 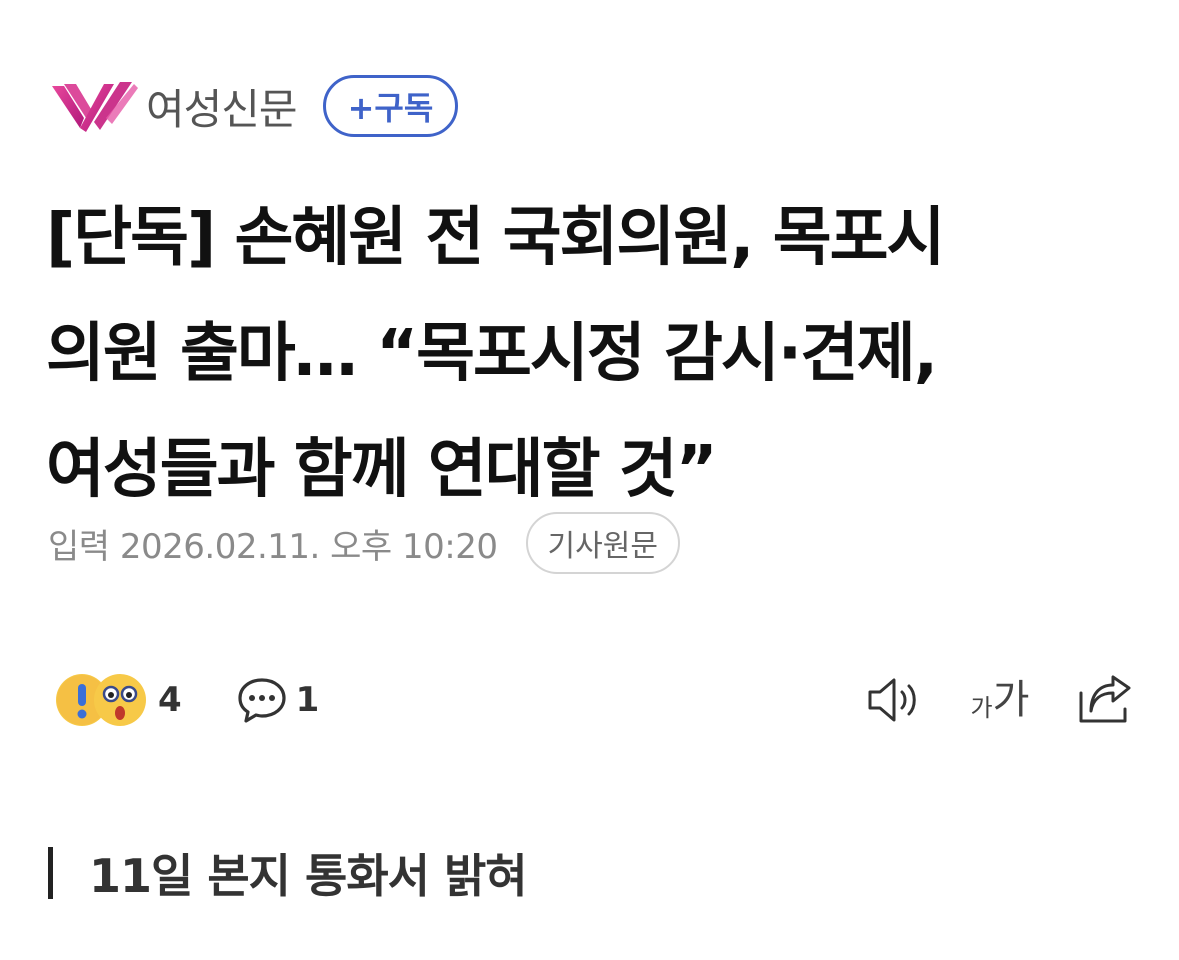 What do you see at coordinates (1011, 700) in the screenshot?
I see `font-size-big-glyph: 가` at bounding box center [1011, 700].